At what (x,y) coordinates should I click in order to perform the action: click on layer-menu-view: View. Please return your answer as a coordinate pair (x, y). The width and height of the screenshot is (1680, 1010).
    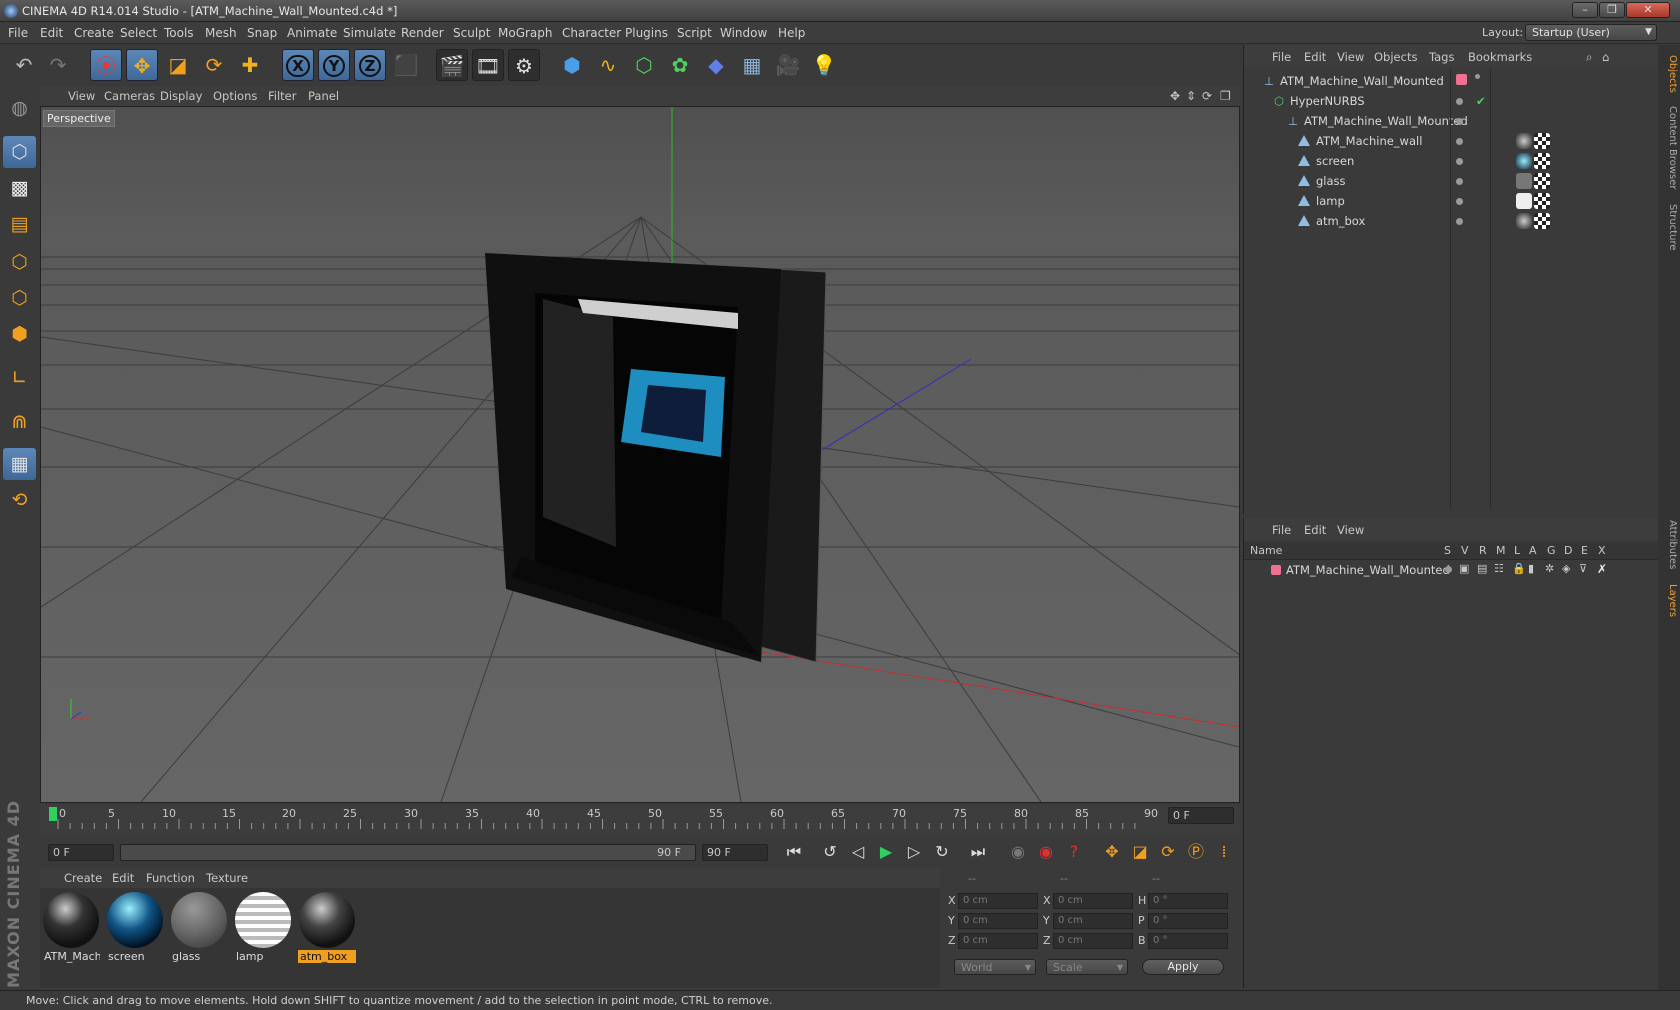
    Looking at the image, I should click on (1350, 530).